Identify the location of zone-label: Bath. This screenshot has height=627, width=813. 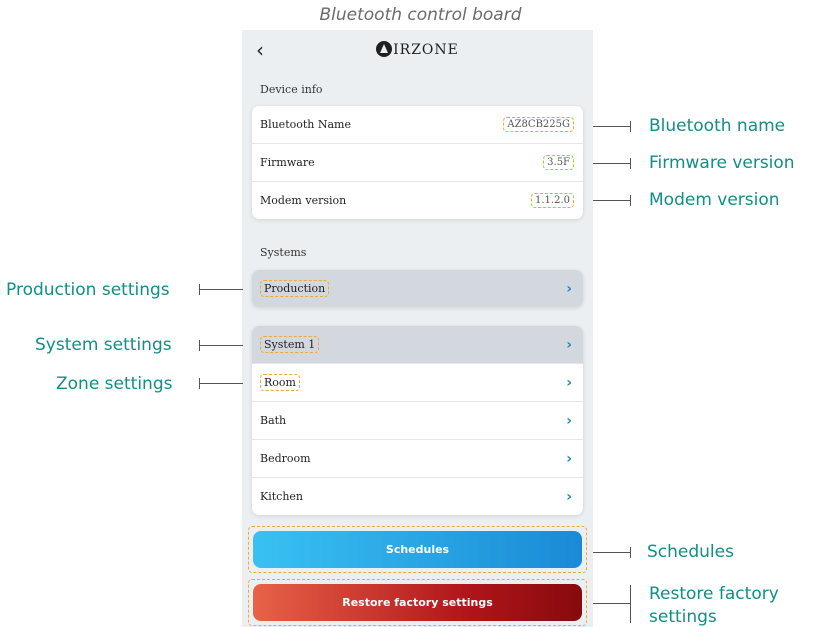
(273, 420).